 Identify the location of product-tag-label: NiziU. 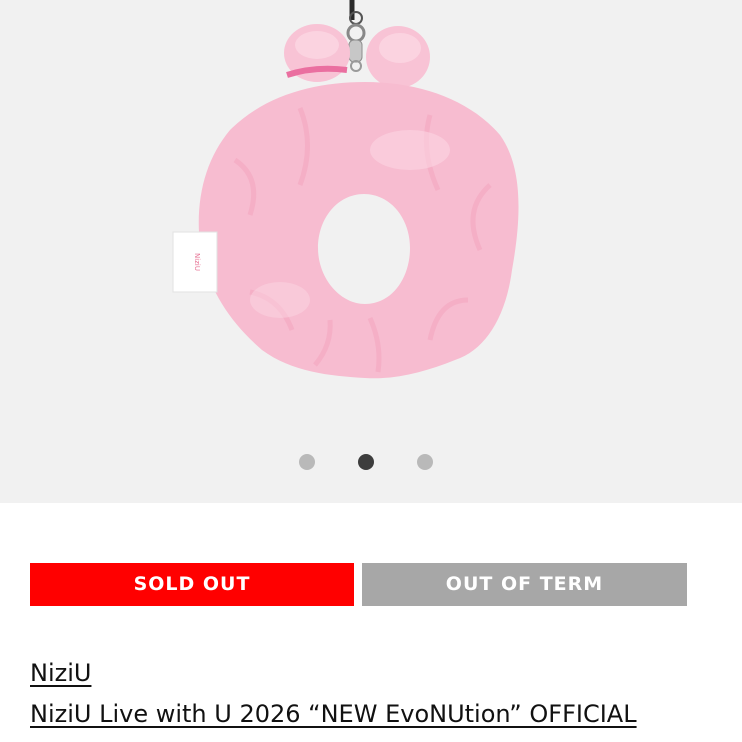
(197, 262).